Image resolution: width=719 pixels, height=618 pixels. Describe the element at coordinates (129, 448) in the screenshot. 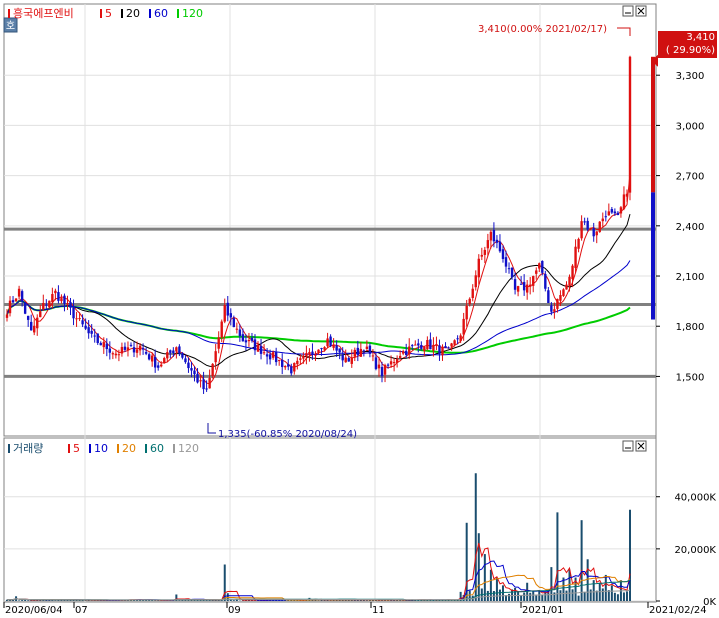

I see `legend-label: 20` at that location.